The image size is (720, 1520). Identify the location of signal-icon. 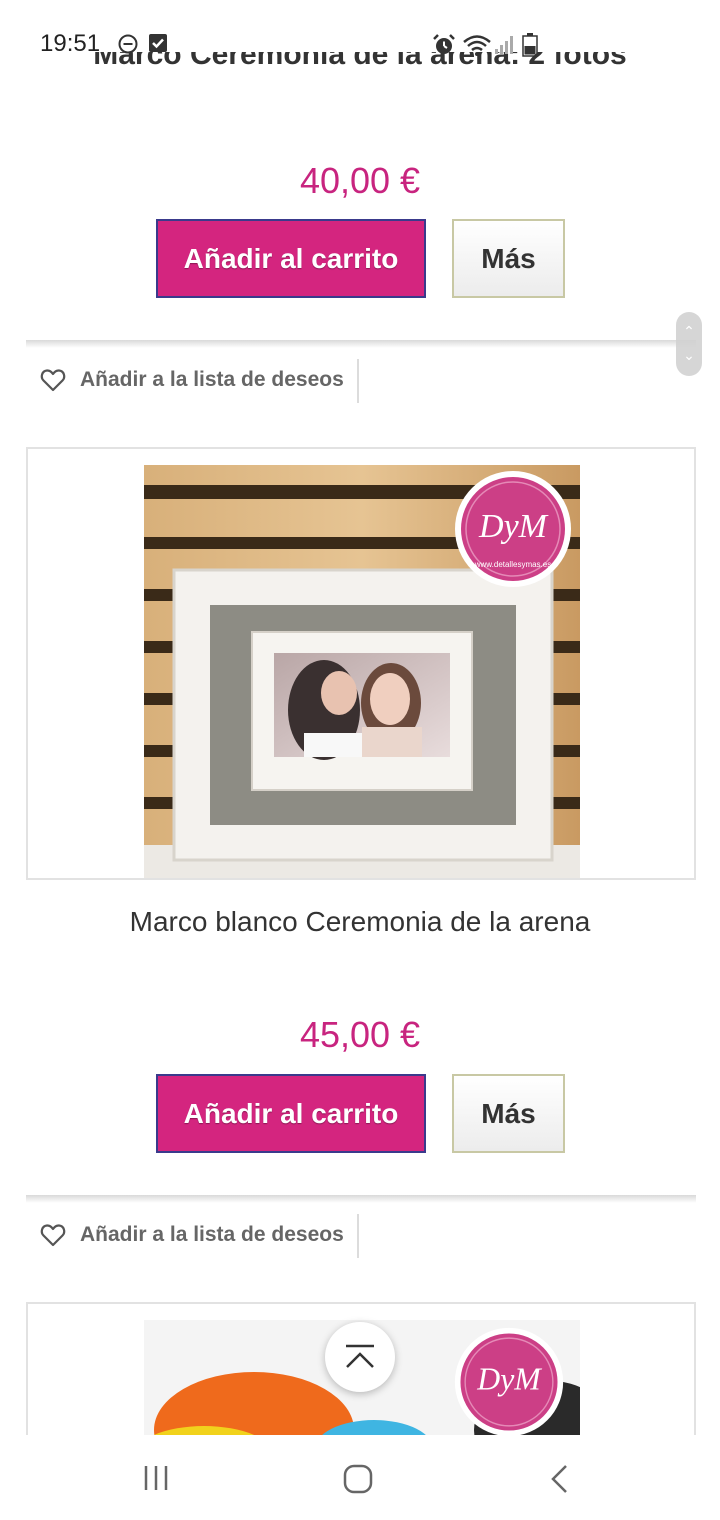
(504, 45).